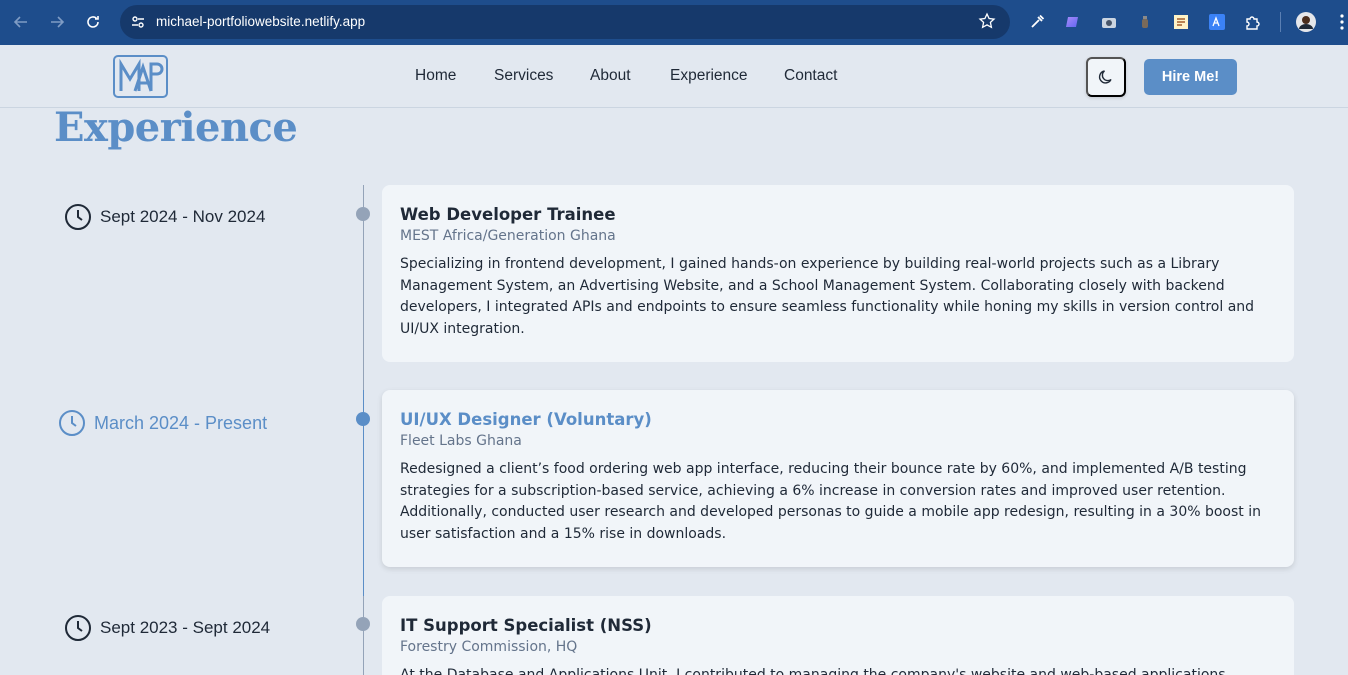  I want to click on job-title: UI/UX Designer (Voluntary), so click(526, 419).